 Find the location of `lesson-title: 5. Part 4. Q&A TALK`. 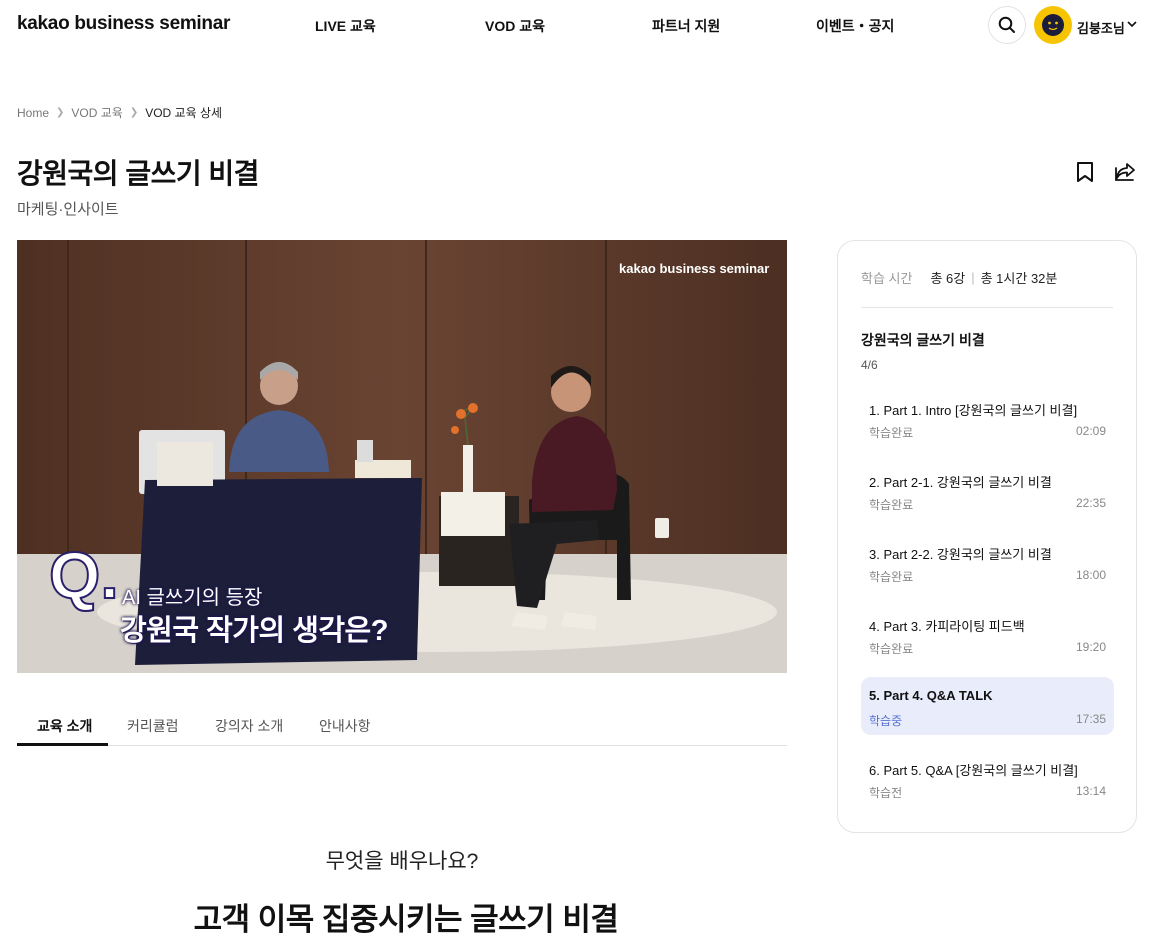

lesson-title: 5. Part 4. Q&A TALK is located at coordinates (931, 695).